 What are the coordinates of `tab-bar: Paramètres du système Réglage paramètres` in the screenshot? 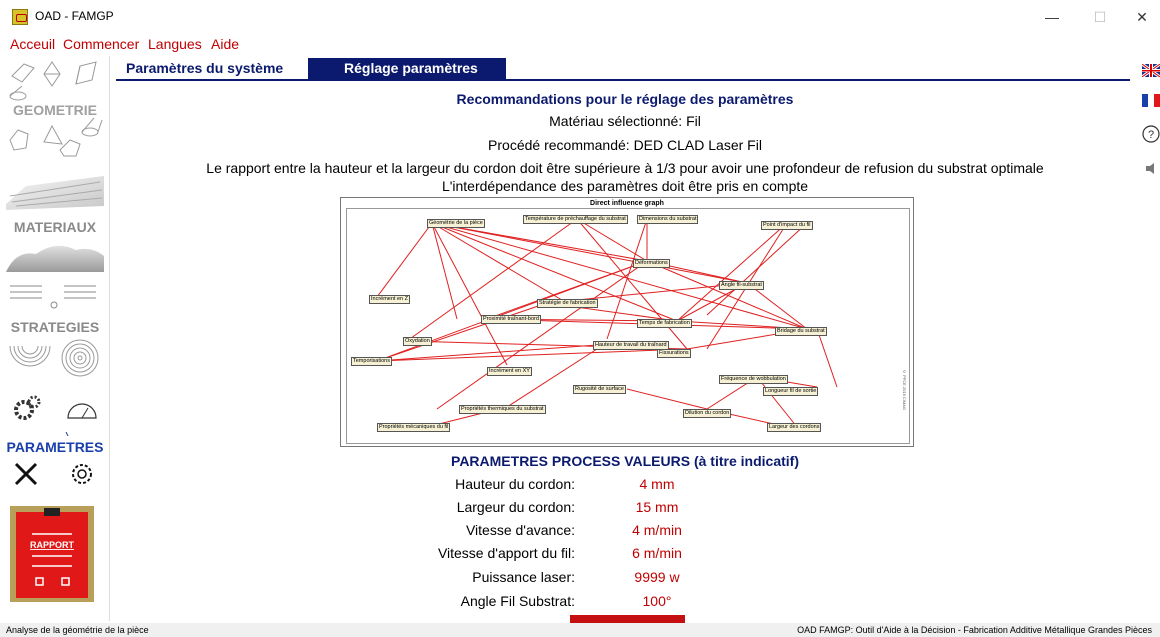 It's located at (311, 68).